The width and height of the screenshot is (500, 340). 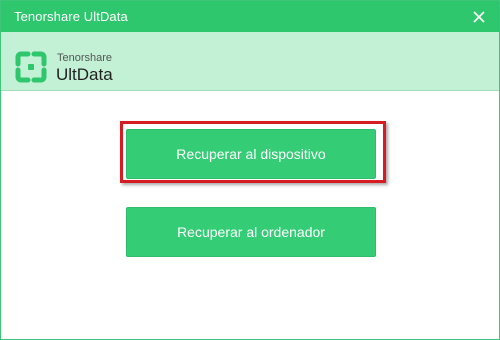 I want to click on window-title: Tenorshare UltData, so click(x=71, y=16).